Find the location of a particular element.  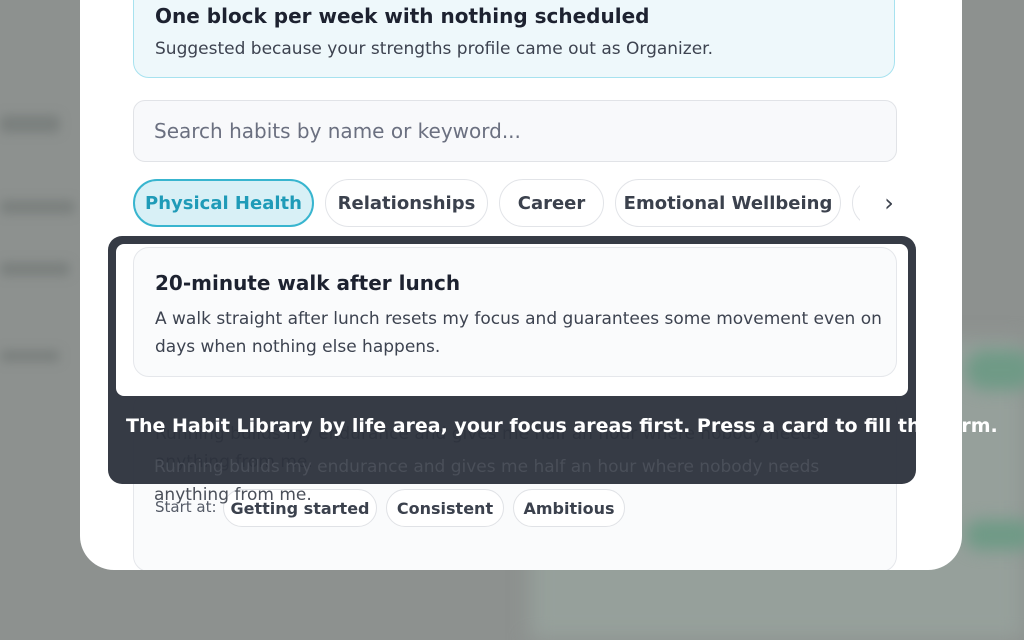

category-chip-emotional-wellbeing: Emotional Wellbeing is located at coordinates (728, 203).